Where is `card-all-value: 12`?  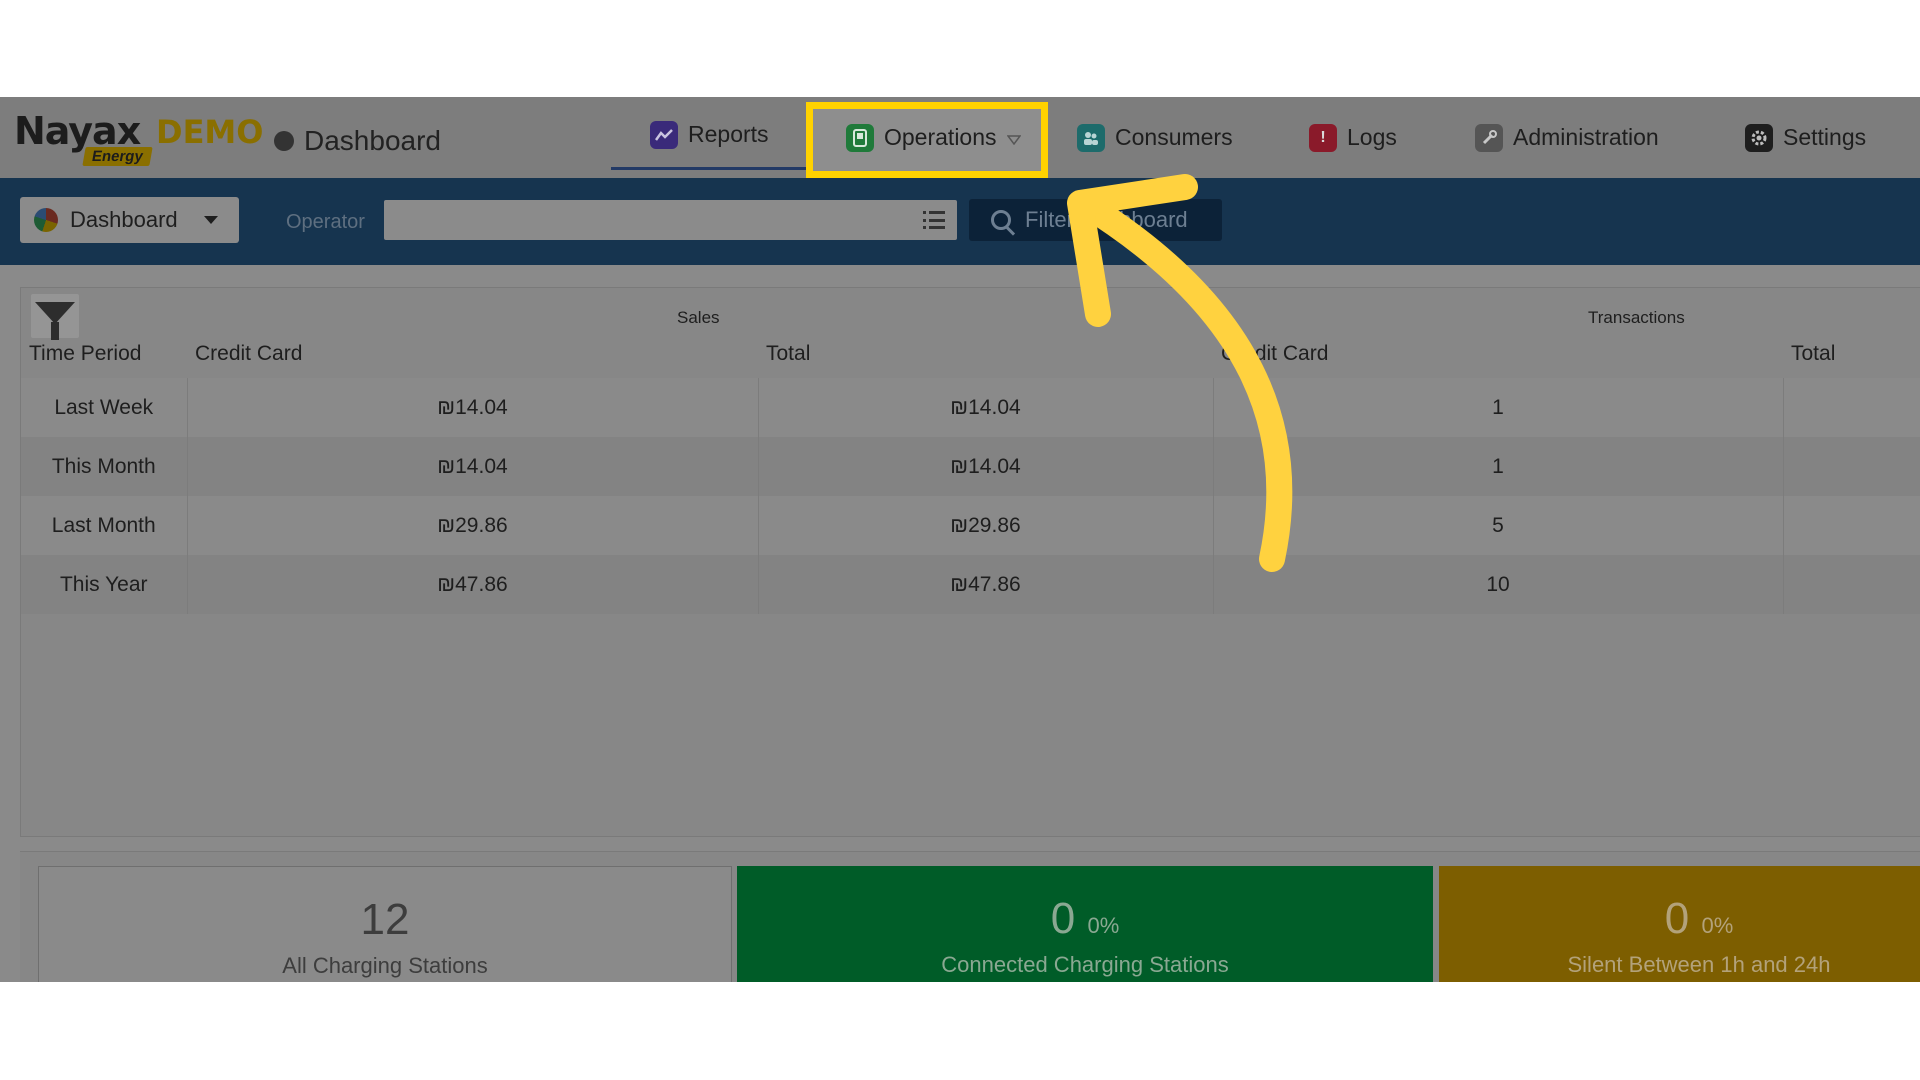 card-all-value: 12 is located at coordinates (385, 919).